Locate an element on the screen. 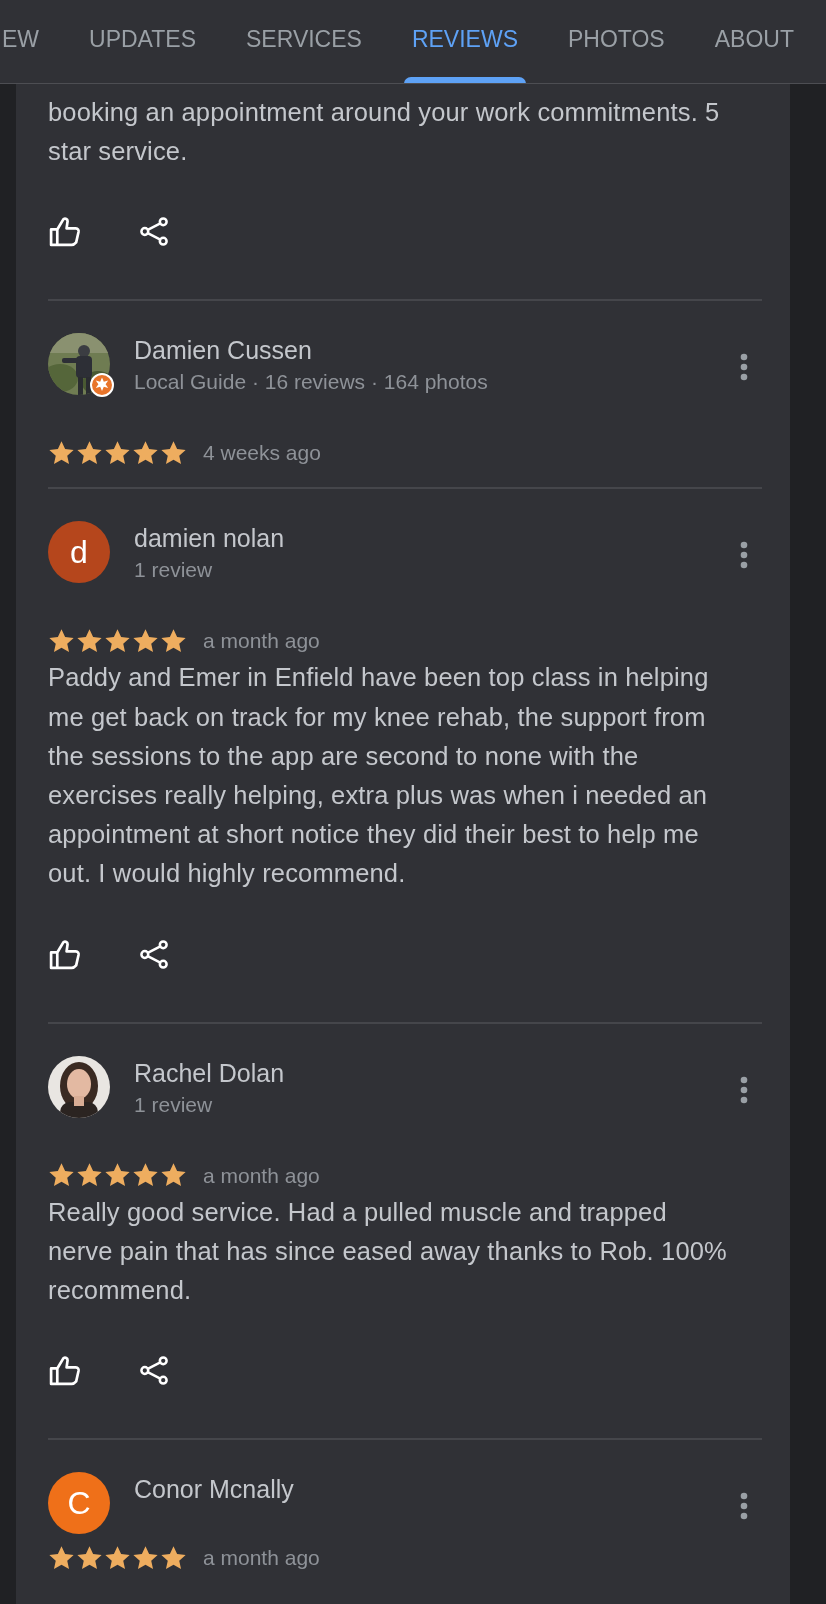 The width and height of the screenshot is (826, 1604). tab: SERVICES is located at coordinates (304, 41).